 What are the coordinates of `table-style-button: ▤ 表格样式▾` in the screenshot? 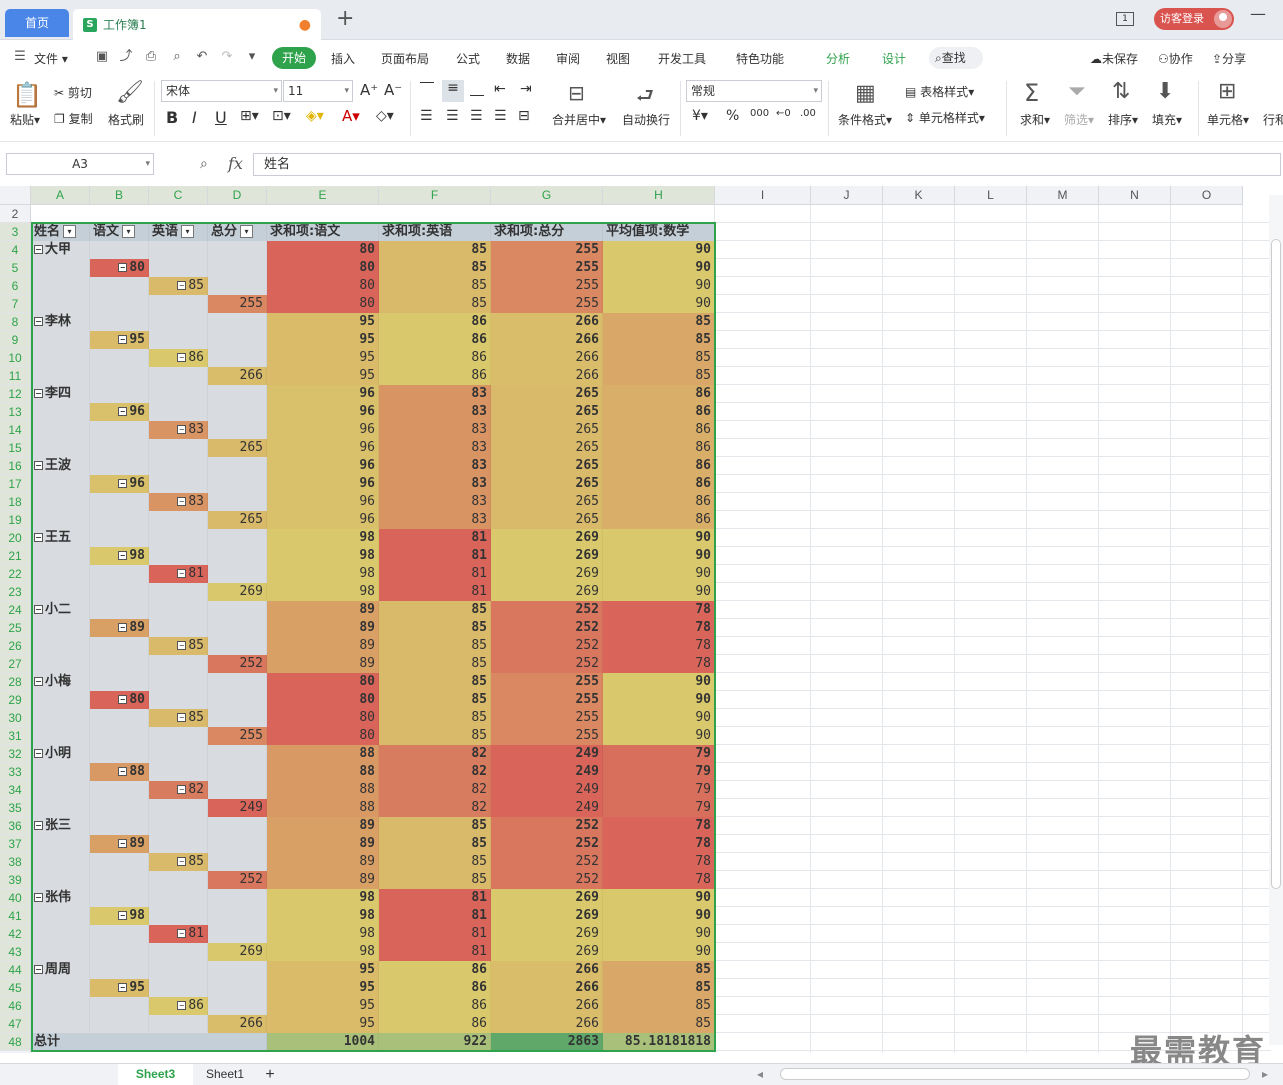 It's located at (939, 91).